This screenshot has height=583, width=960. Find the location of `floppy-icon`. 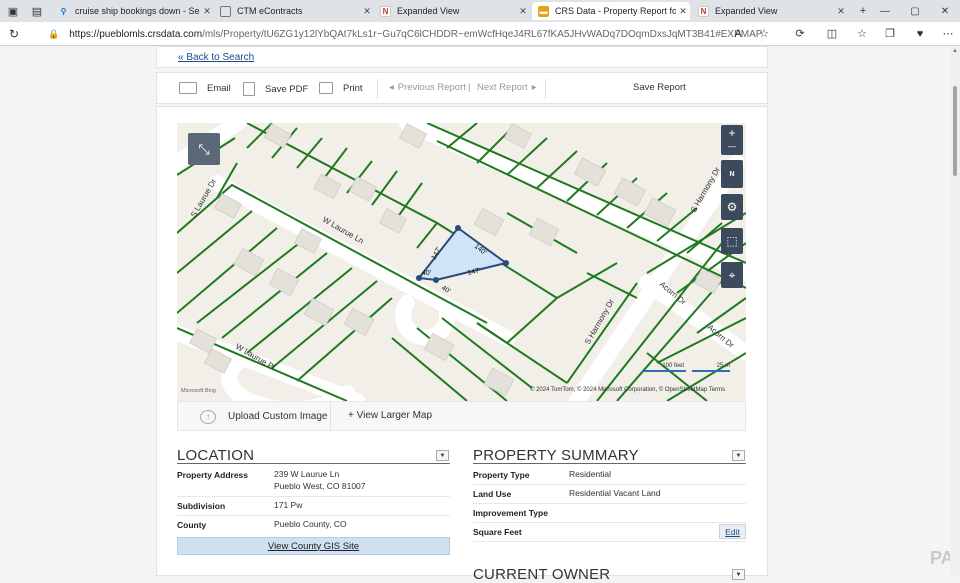

floppy-icon is located at coordinates (249, 89).